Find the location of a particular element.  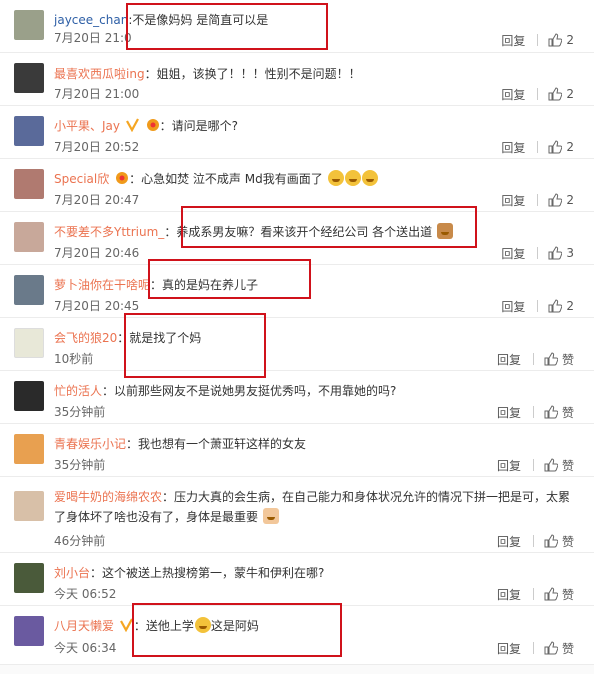

comment-username: 不要差不多Yttrium_ is located at coordinates (109, 232).